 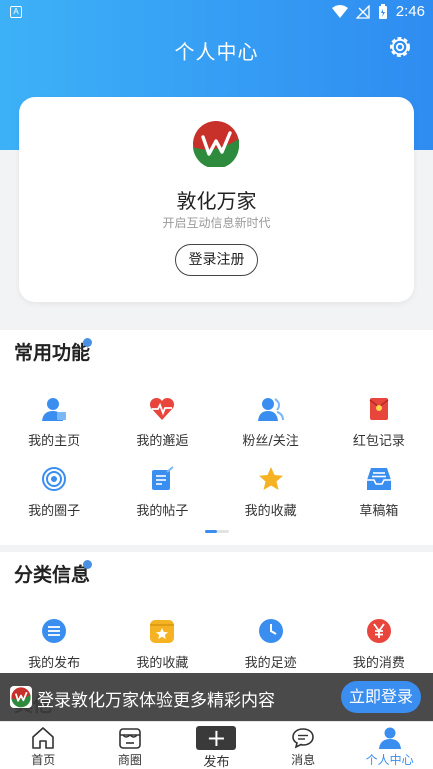 I want to click on nav-messages: 消息, so click(x=303, y=745).